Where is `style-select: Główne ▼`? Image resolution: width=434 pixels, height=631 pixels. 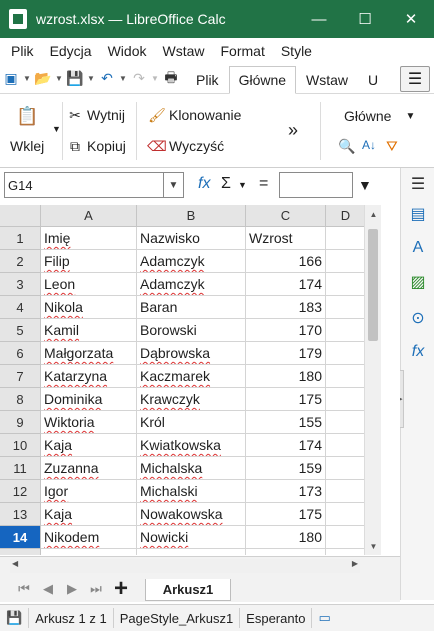 style-select: Główne ▼ is located at coordinates (379, 116).